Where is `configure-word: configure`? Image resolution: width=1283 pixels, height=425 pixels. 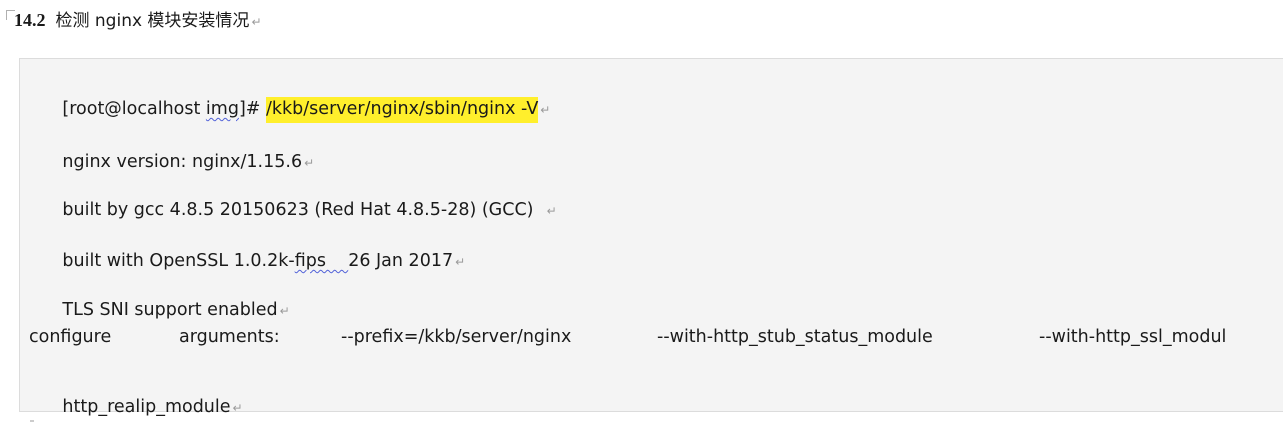
configure-word: configure is located at coordinates (70, 337).